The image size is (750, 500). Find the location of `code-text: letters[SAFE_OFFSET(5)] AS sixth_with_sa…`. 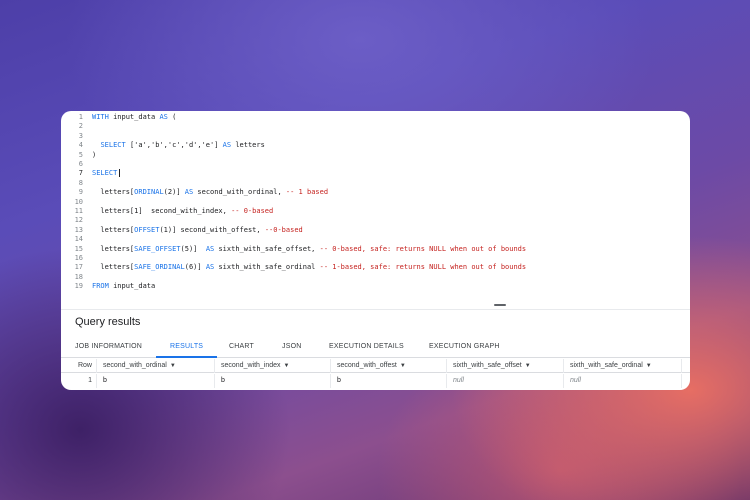

code-text: letters[SAFE_OFFSET(5)] AS sixth_with_sa… is located at coordinates (309, 249).